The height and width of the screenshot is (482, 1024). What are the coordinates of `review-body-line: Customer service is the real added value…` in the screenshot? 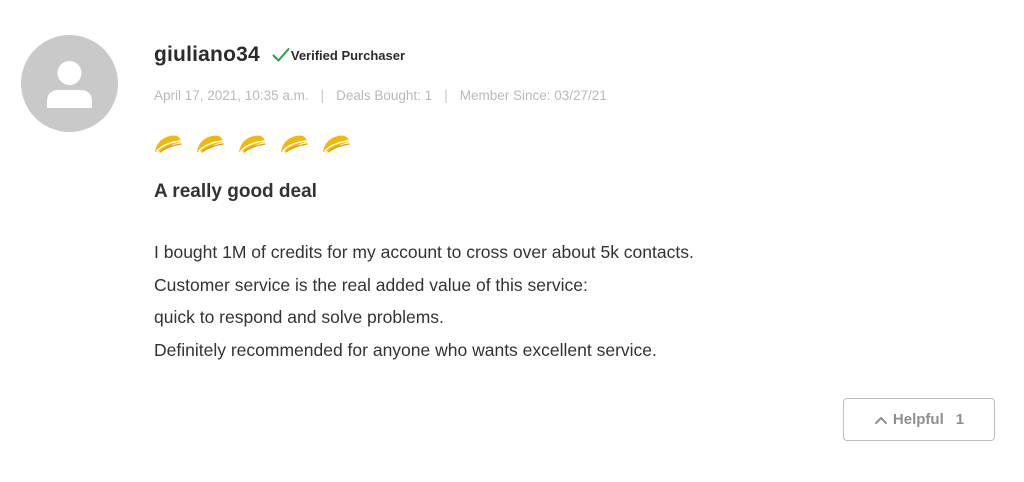 It's located at (371, 284).